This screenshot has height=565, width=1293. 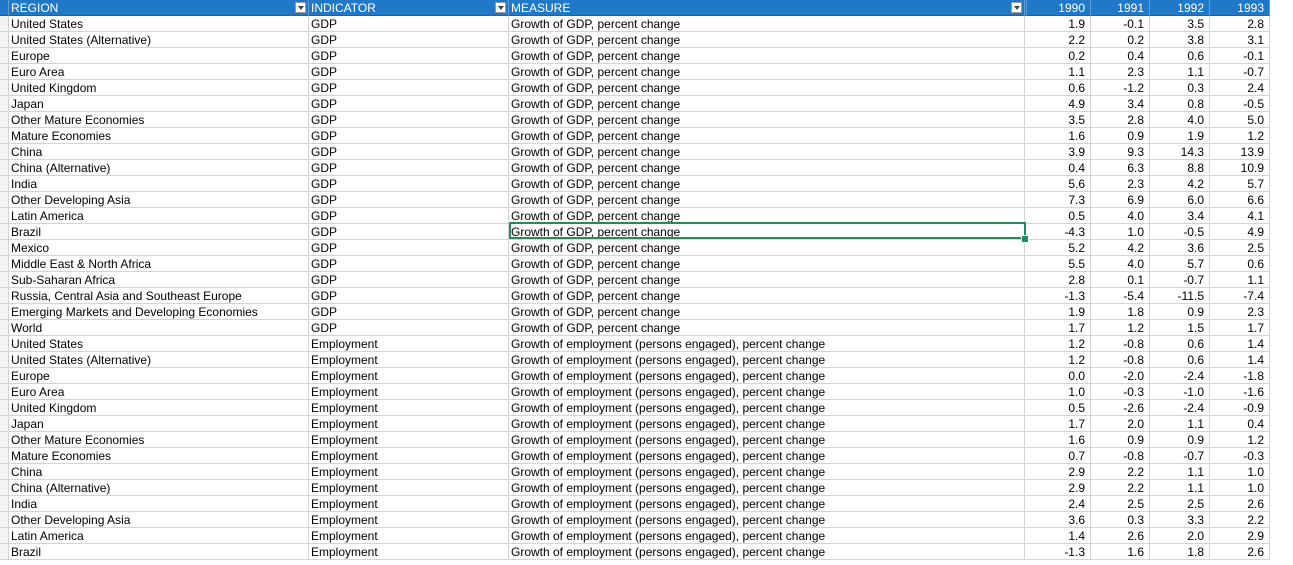 What do you see at coordinates (159, 472) in the screenshot?
I see `cell-region: China` at bounding box center [159, 472].